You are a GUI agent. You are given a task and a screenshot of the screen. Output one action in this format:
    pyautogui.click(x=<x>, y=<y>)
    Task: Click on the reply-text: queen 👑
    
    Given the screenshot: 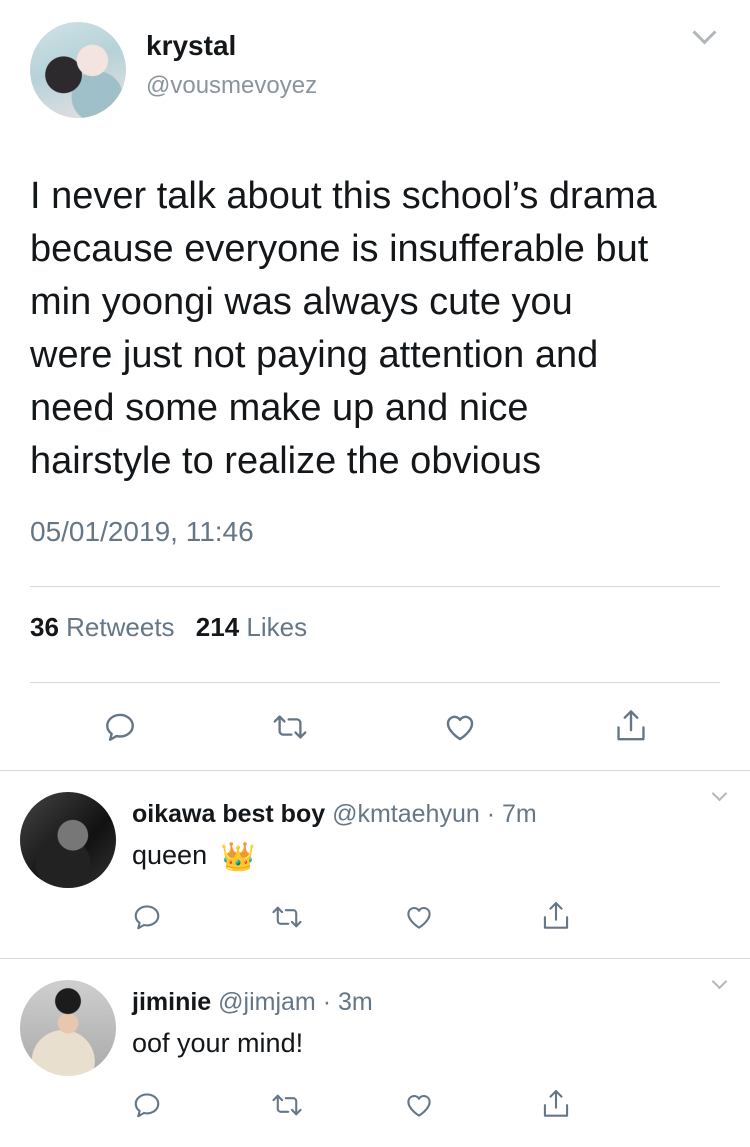 What is the action you would take?
    pyautogui.click(x=193, y=856)
    